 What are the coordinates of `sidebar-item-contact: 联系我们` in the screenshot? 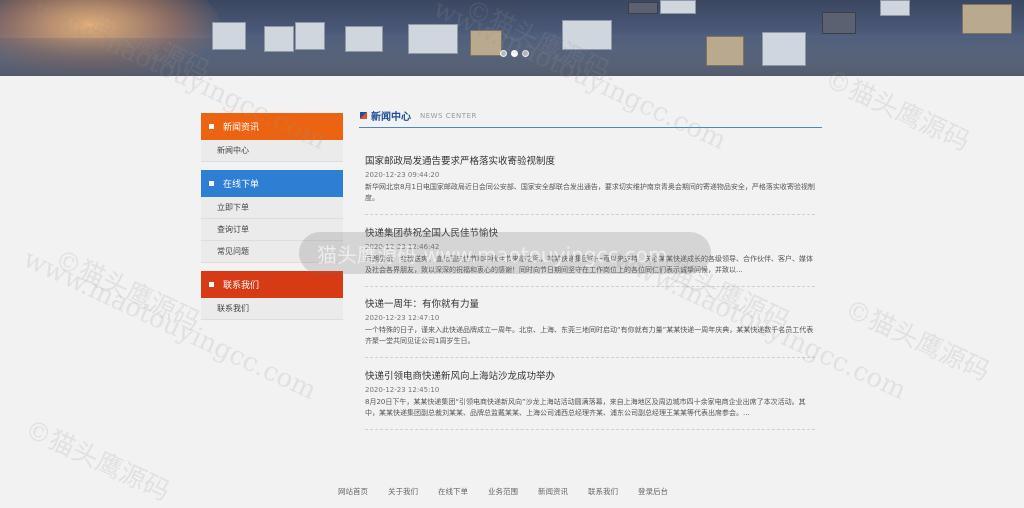 It's located at (272, 309).